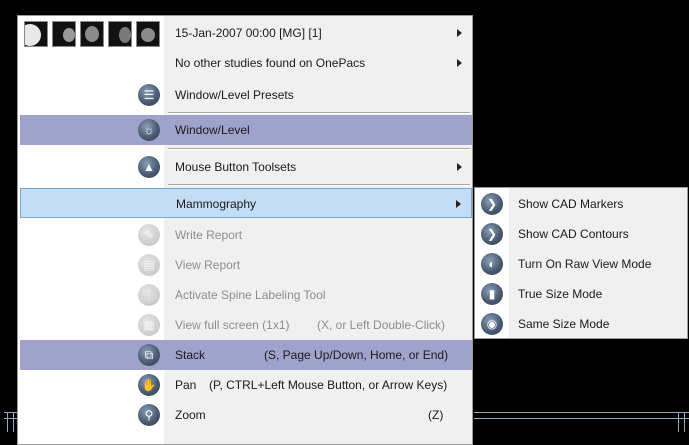 This screenshot has width=689, height=445. Describe the element at coordinates (250, 295) in the screenshot. I see `menu-item-label: Activate Spine Labeling Tool` at that location.